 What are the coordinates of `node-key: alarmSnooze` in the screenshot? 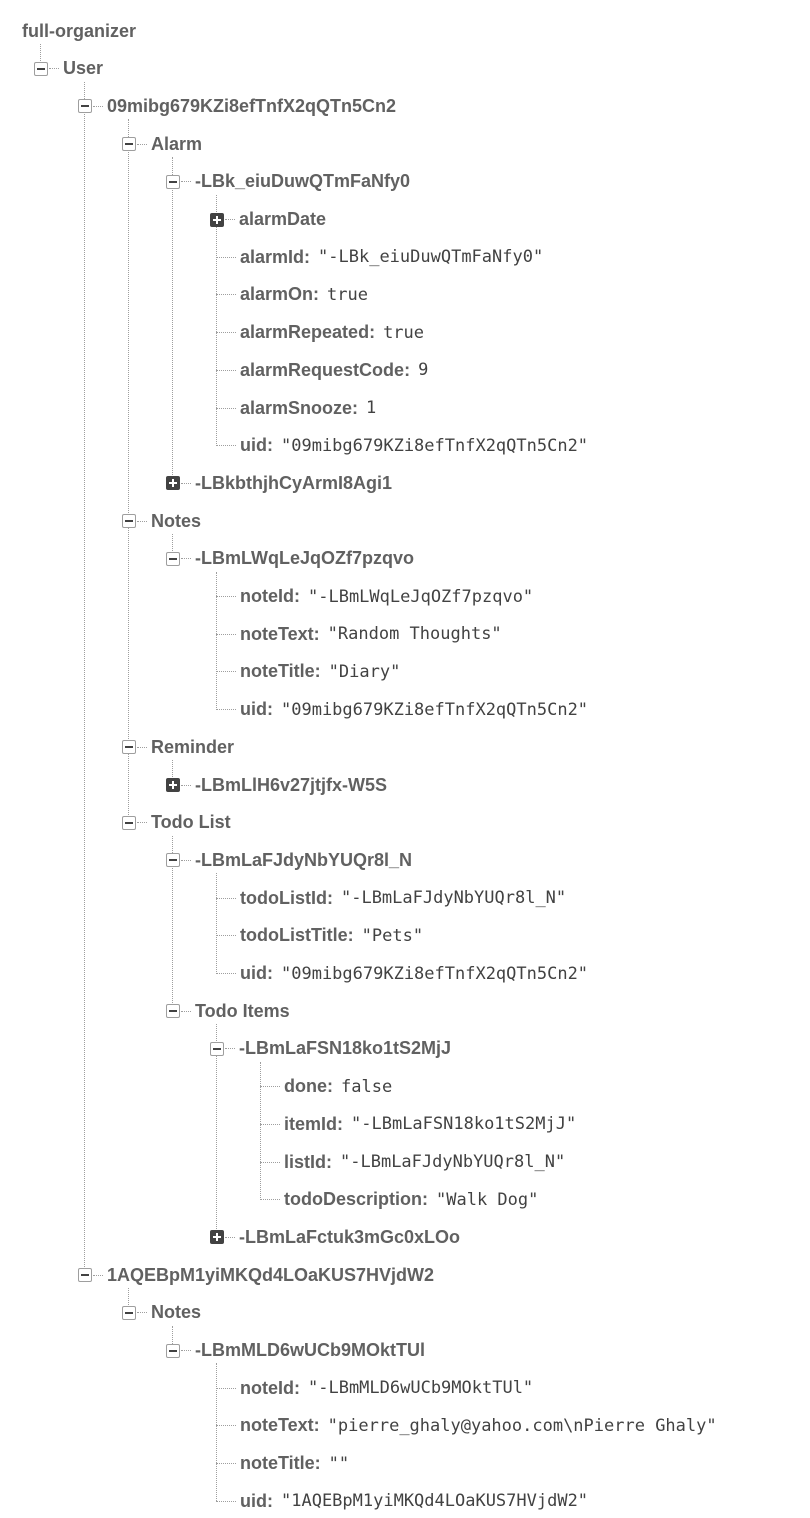 It's located at (296, 407).